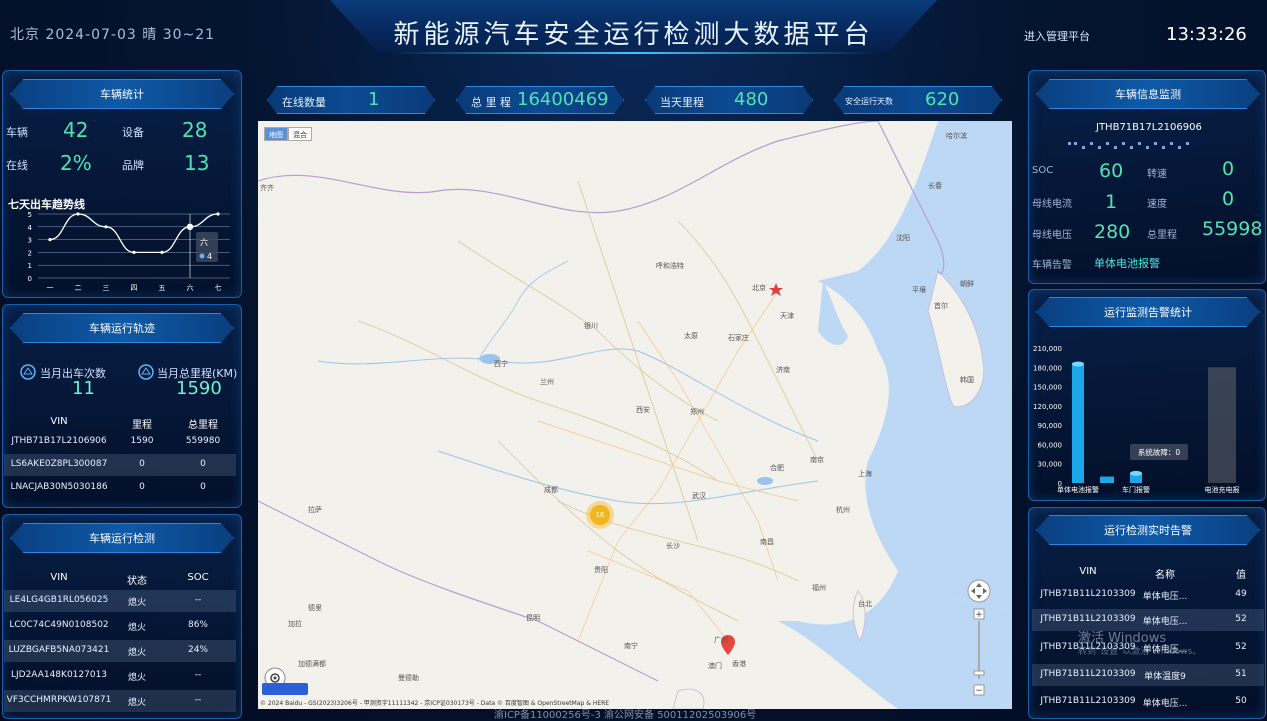 The image size is (1267, 721). What do you see at coordinates (715, 666) in the screenshot?
I see `city-label: 澳门` at bounding box center [715, 666].